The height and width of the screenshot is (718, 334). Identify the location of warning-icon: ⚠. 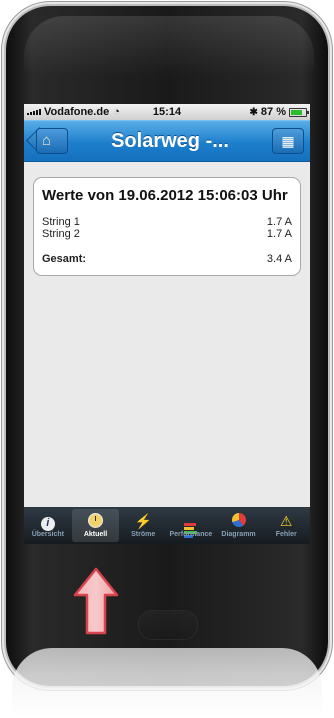
(286, 521).